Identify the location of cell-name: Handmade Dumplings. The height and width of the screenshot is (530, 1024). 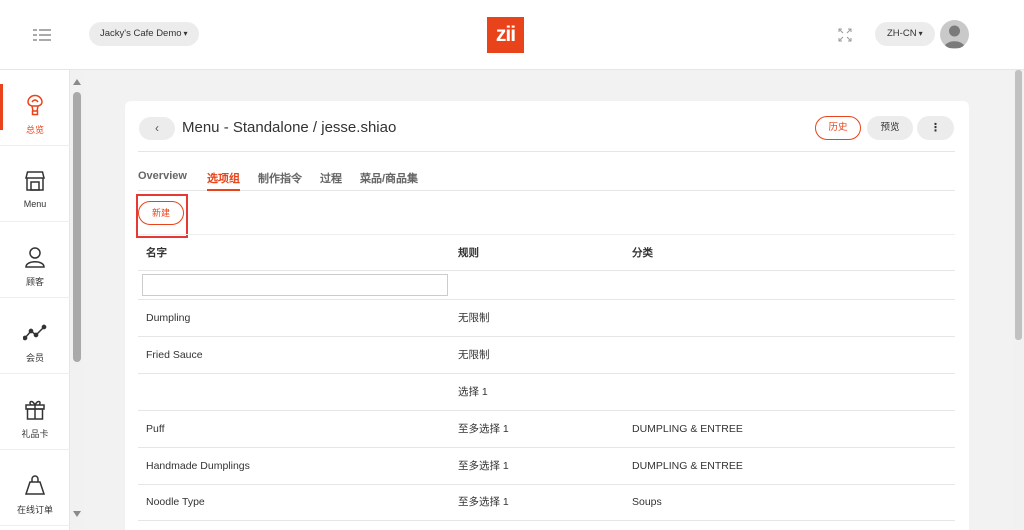
(198, 466).